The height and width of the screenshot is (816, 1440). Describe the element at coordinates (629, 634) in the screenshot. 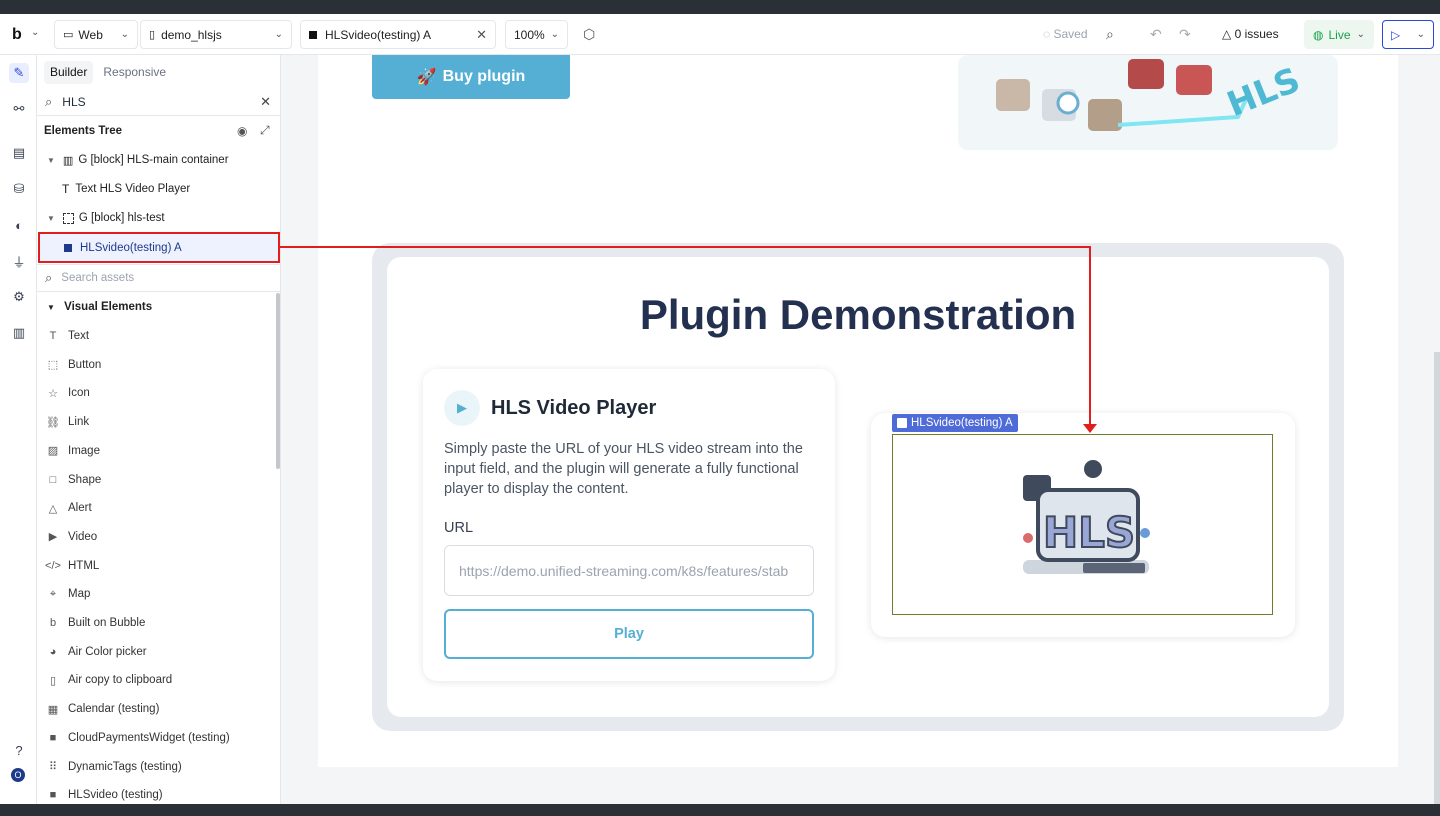

I see `play-button: Play` at that location.